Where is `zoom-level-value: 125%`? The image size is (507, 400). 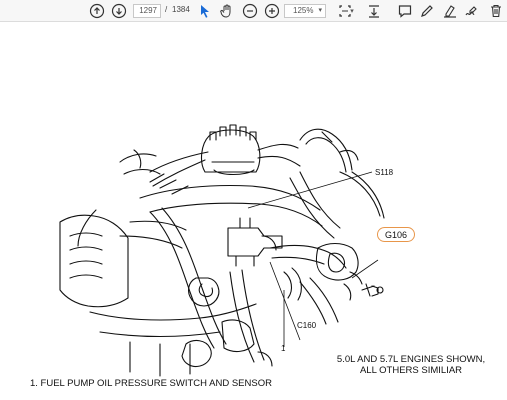
zoom-level-value: 125% is located at coordinates (303, 10).